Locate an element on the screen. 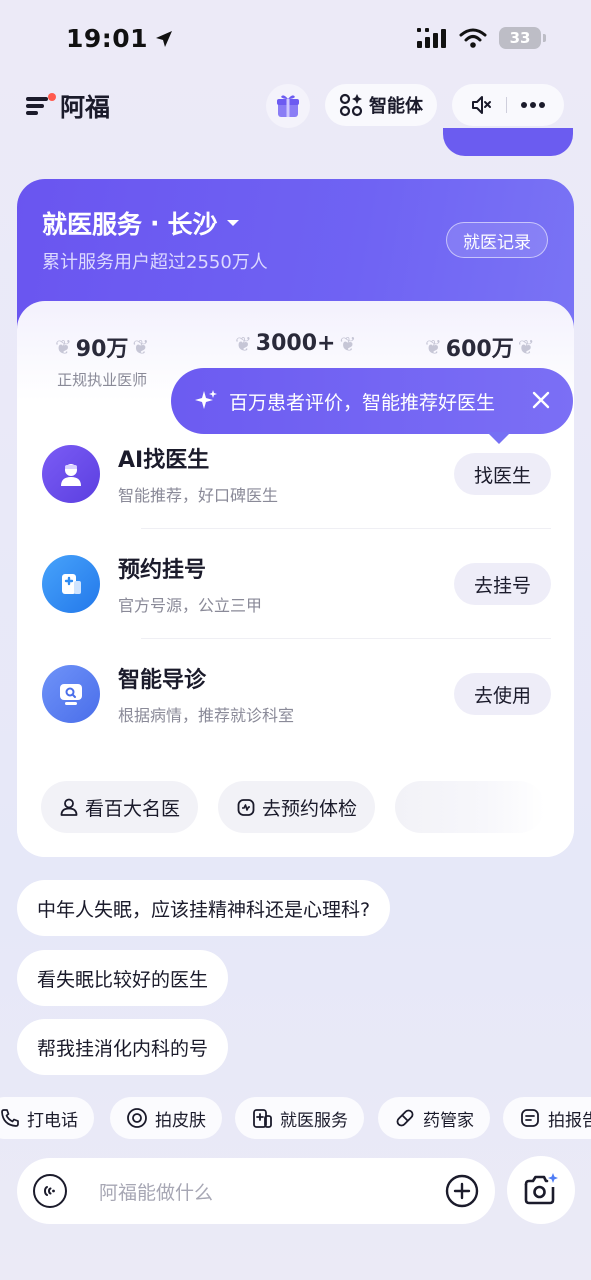 The width and height of the screenshot is (591, 1280). battery-icon: 33 is located at coordinates (522, 38).